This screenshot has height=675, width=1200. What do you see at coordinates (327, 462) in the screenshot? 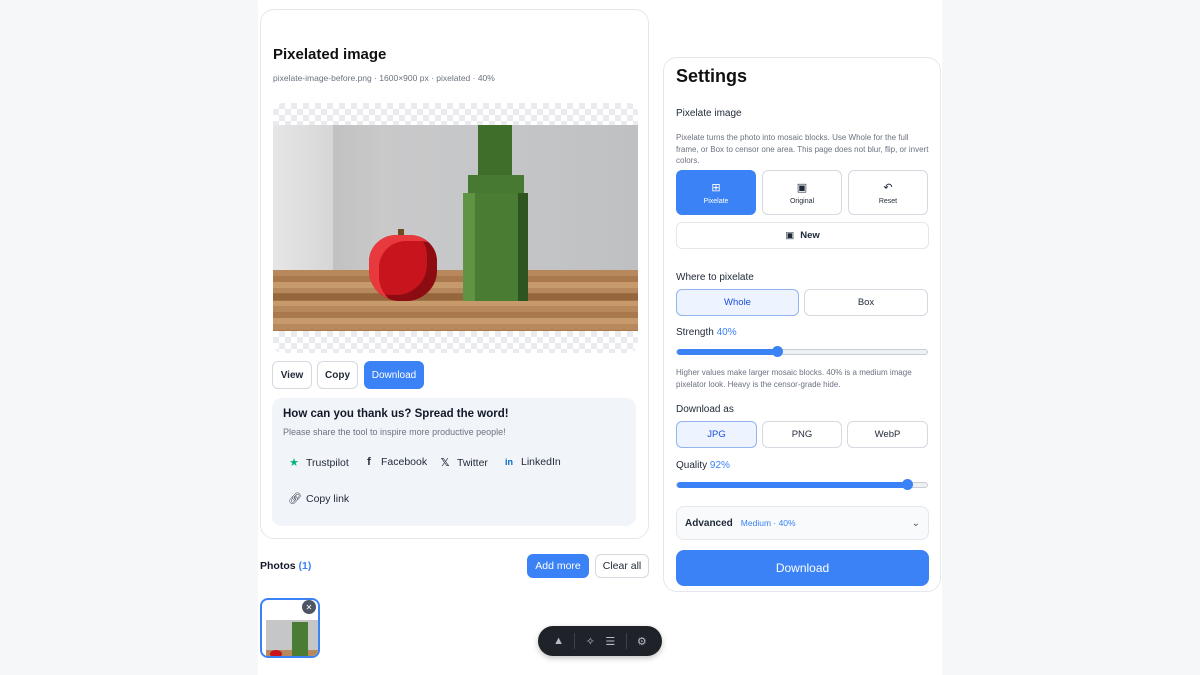
I see `trustpilot-label: Trustpilot` at bounding box center [327, 462].